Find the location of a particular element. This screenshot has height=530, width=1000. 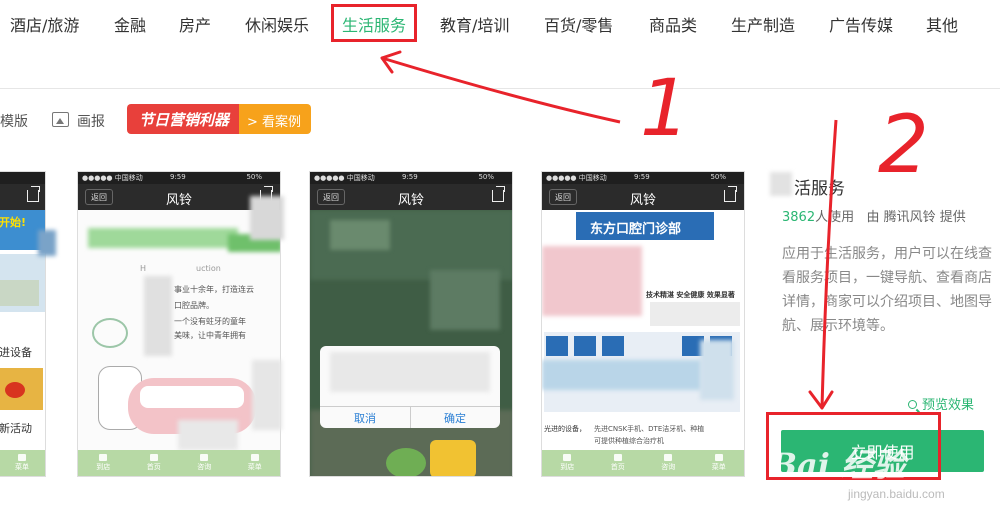

arrow-to-nav-line is located at coordinates (501, 90).